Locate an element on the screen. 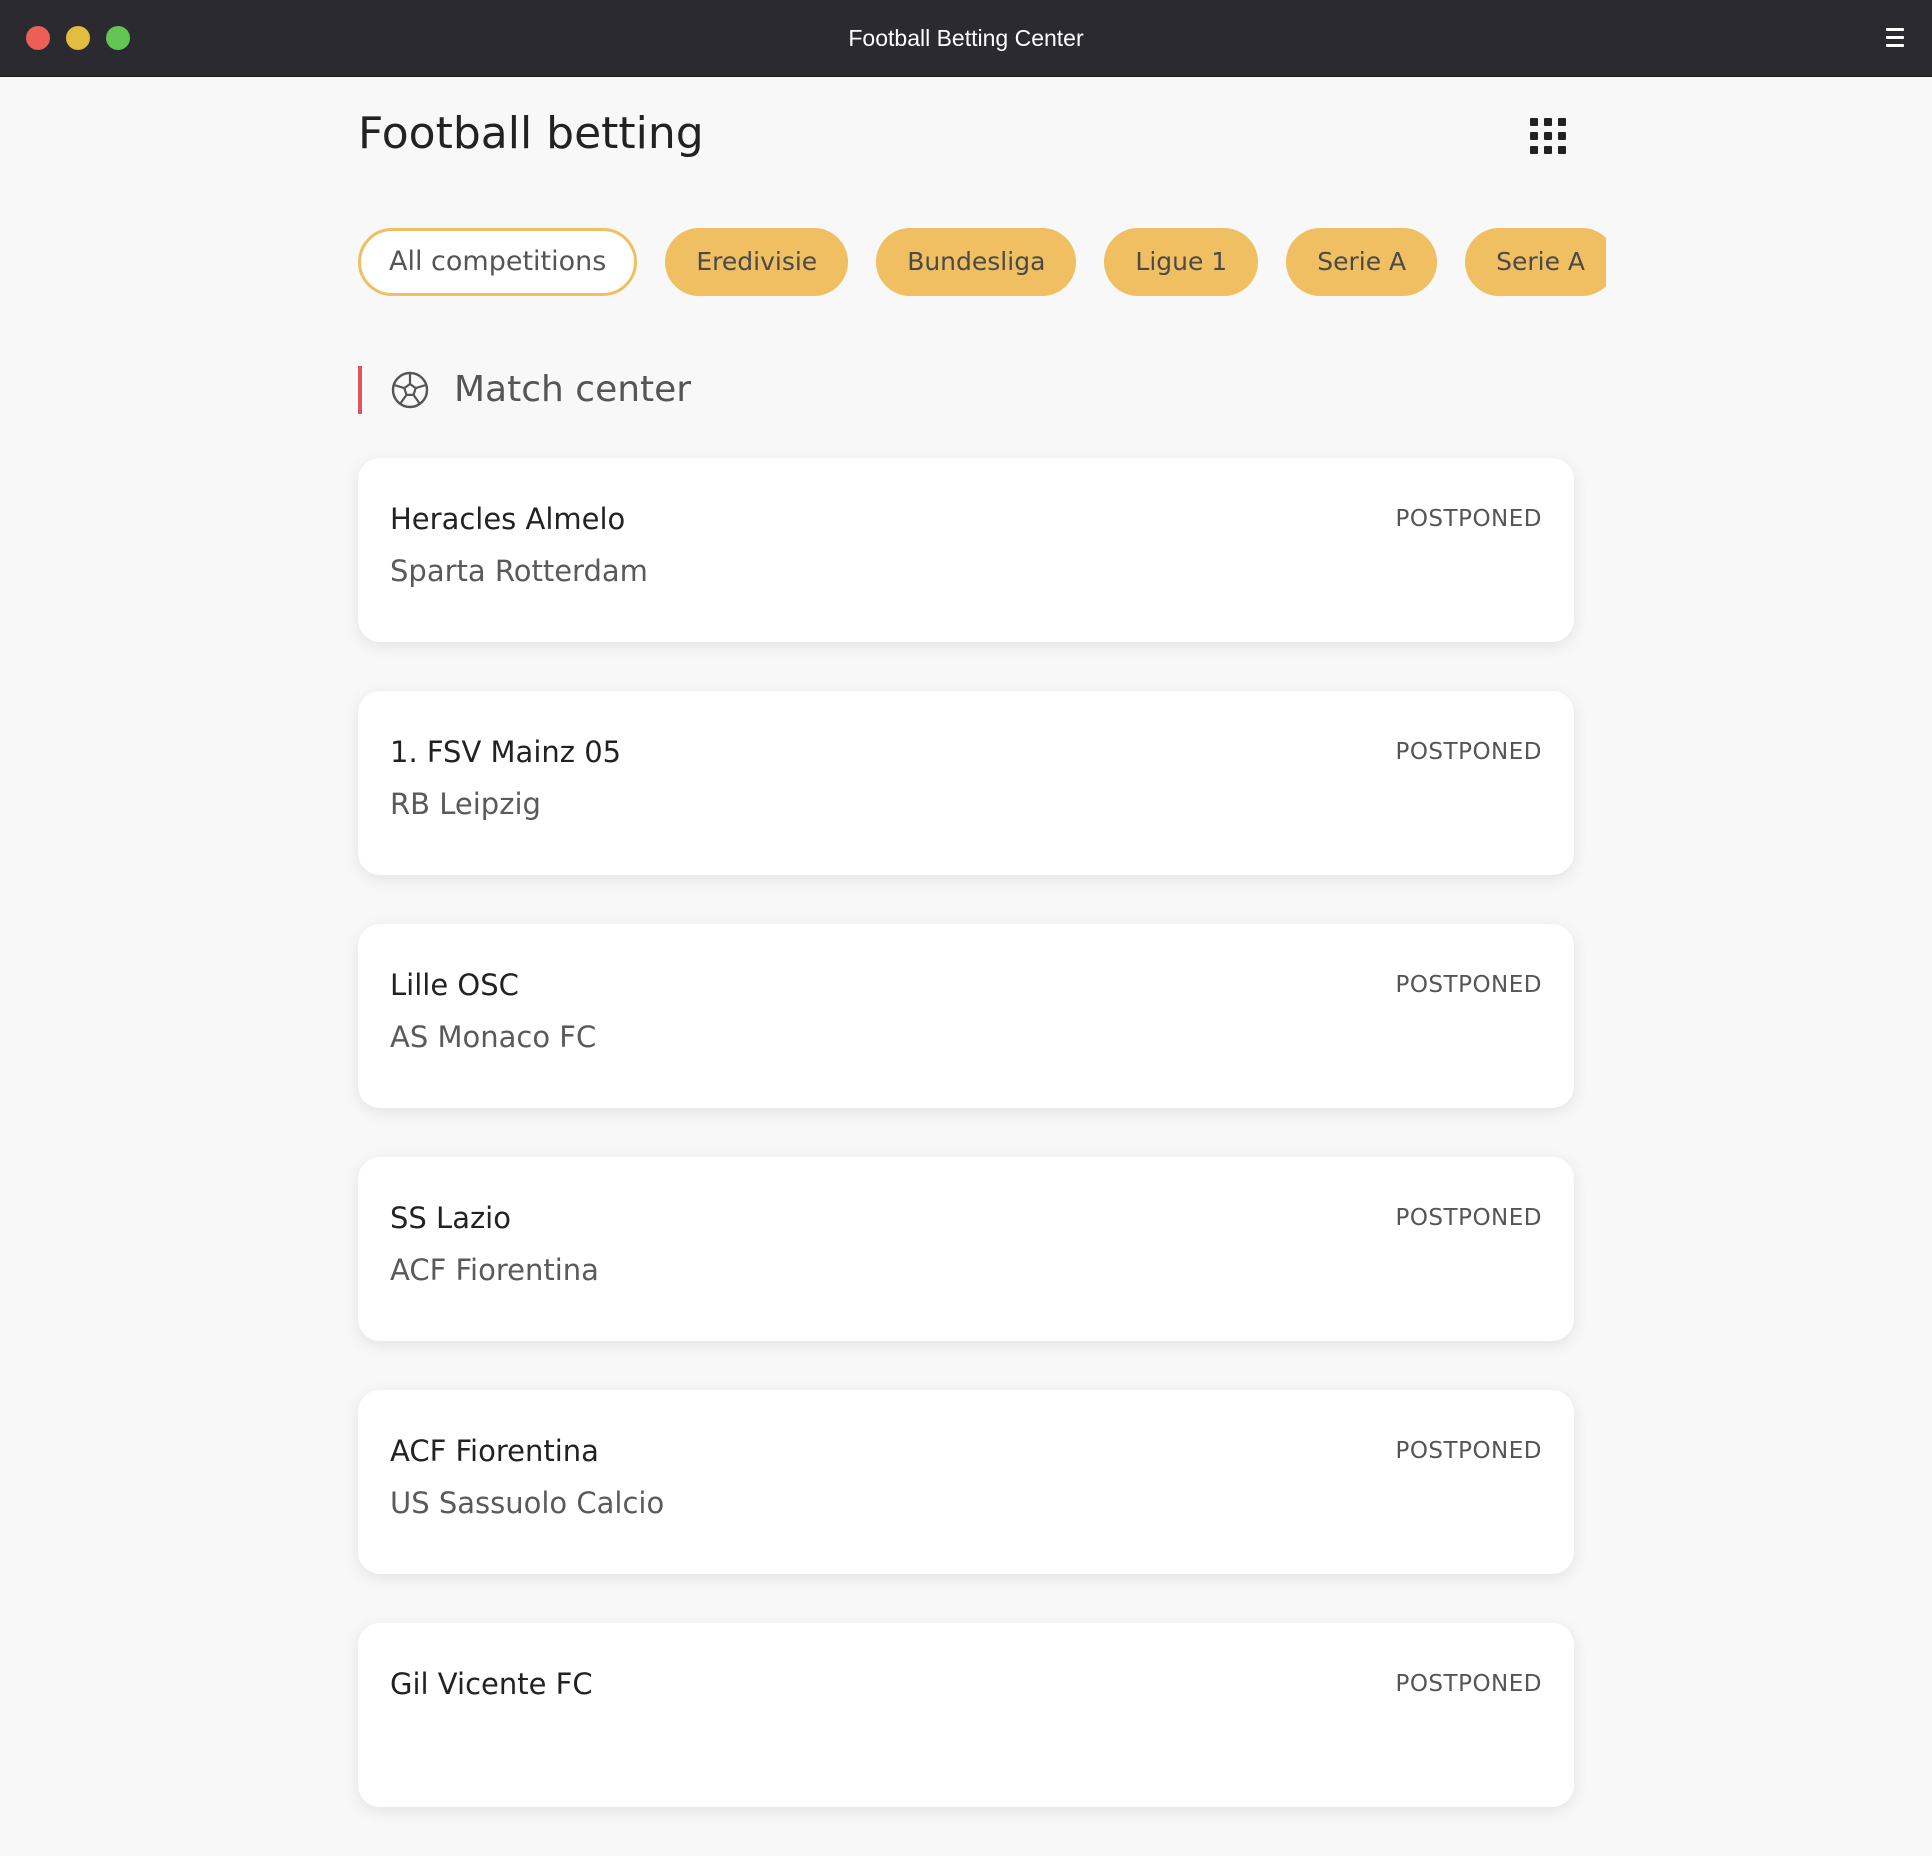 Image resolution: width=1932 pixels, height=1856 pixels. soccer-ball-icon is located at coordinates (410, 390).